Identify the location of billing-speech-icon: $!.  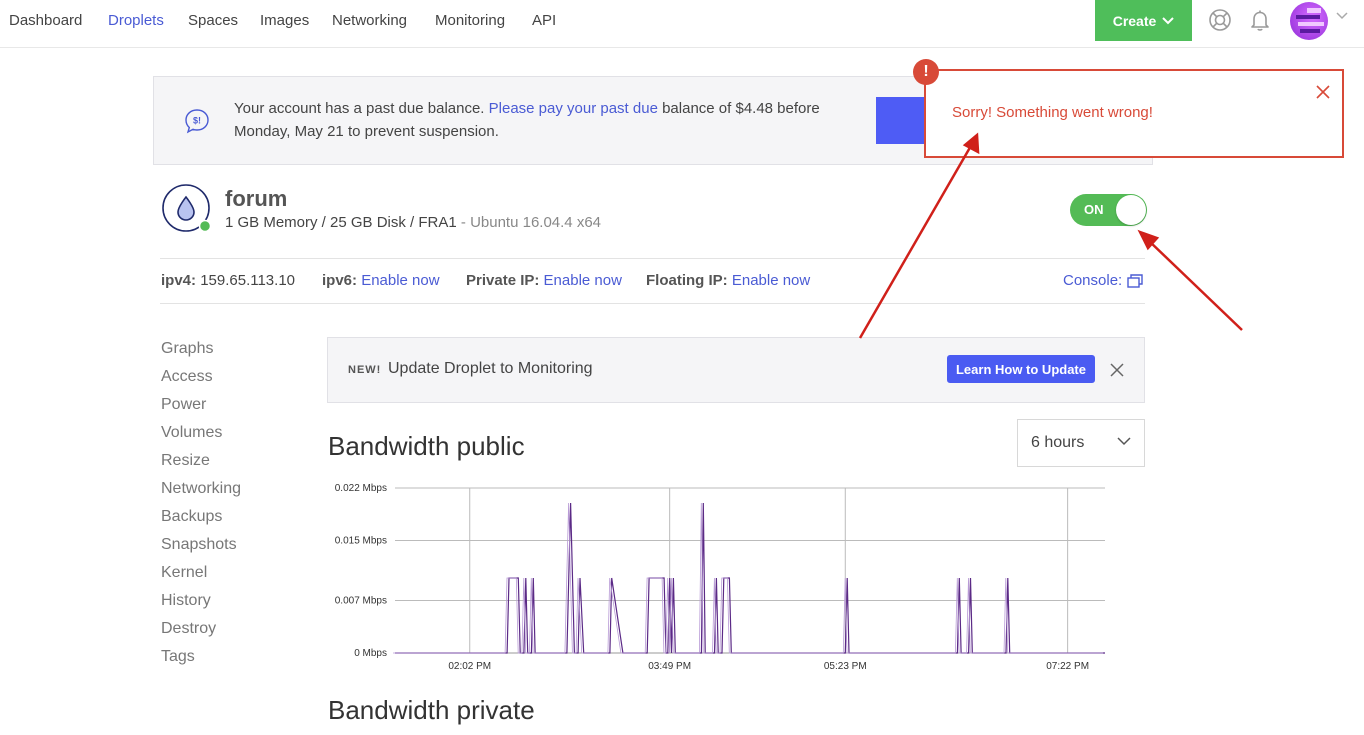
(197, 121).